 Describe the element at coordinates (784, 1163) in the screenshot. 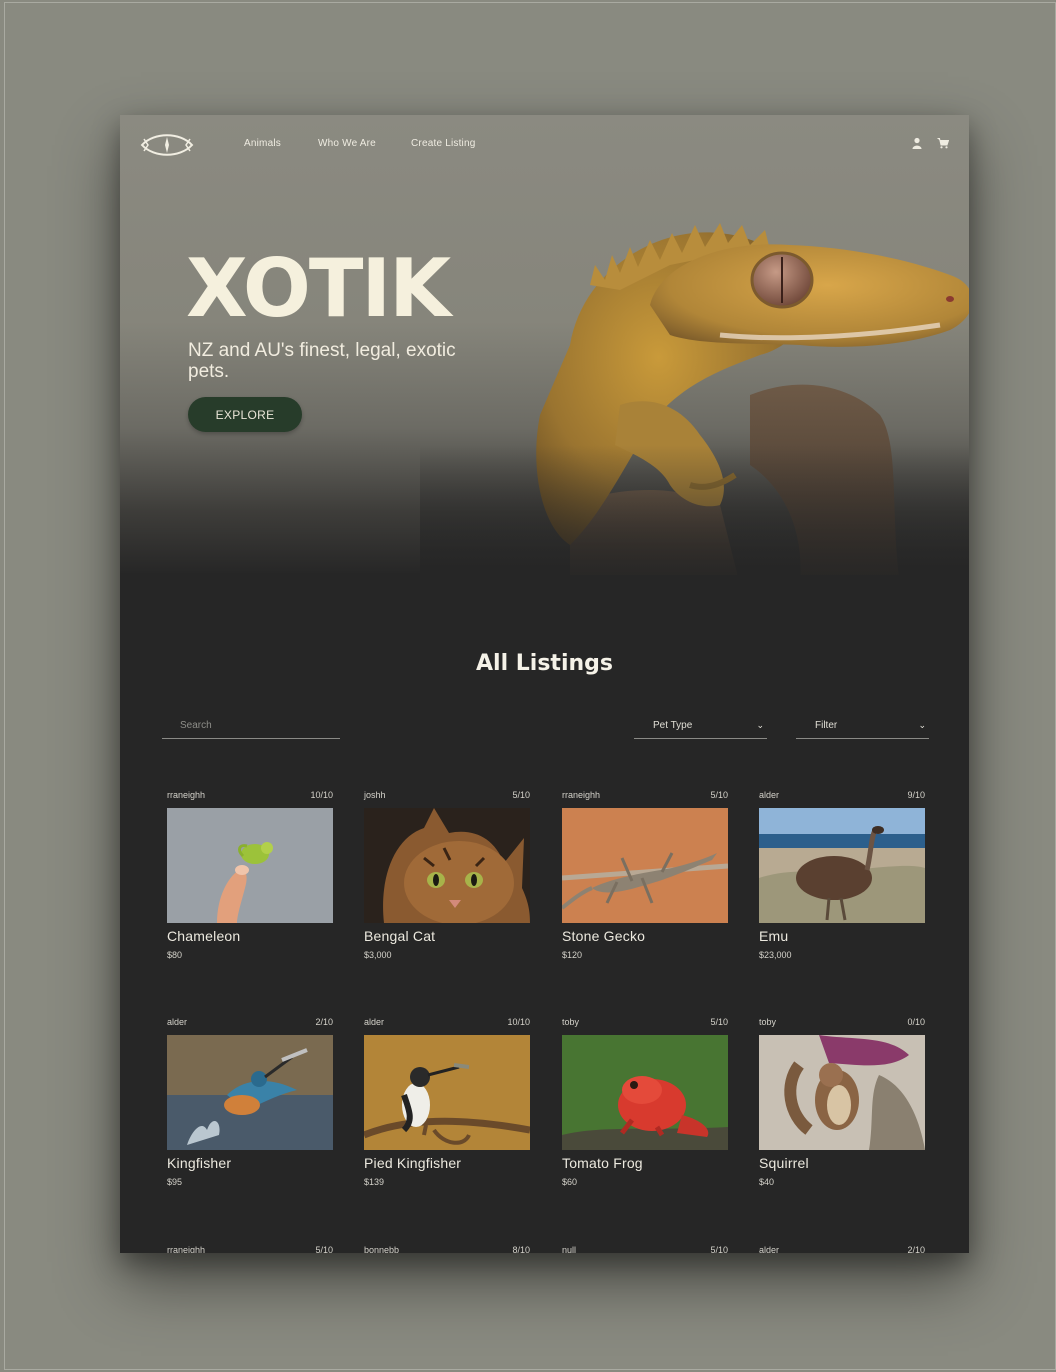

I see `listing-name: Squirrel` at that location.